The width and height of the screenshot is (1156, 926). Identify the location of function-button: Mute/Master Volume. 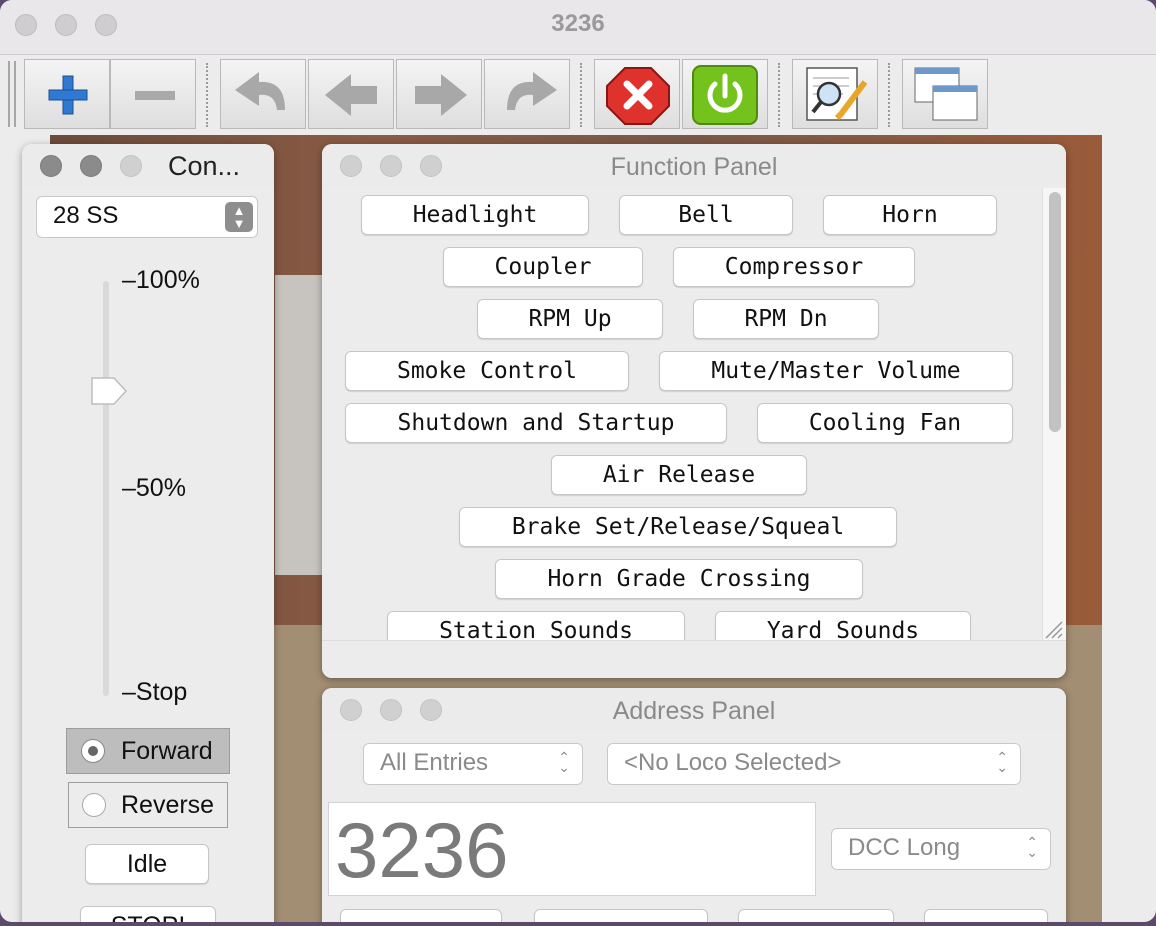
(836, 371).